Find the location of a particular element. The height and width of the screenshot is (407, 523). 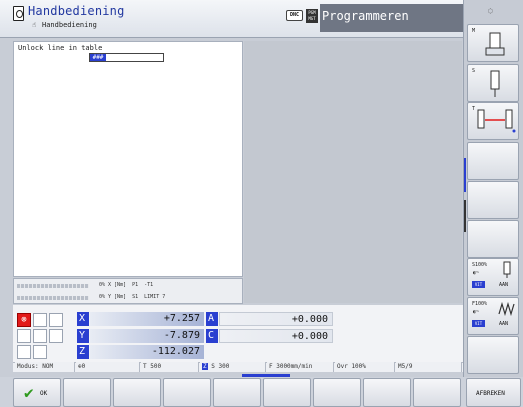

tool-status: T 500 is located at coordinates (170, 367).